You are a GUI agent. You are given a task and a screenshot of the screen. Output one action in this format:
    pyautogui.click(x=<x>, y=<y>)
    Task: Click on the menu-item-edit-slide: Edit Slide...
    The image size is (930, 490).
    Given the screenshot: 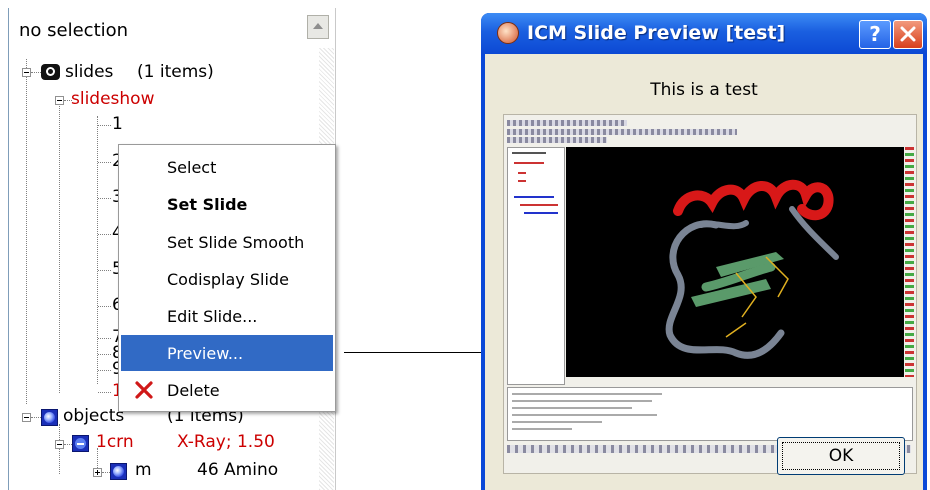 What is the action you would take?
    pyautogui.click(x=227, y=316)
    